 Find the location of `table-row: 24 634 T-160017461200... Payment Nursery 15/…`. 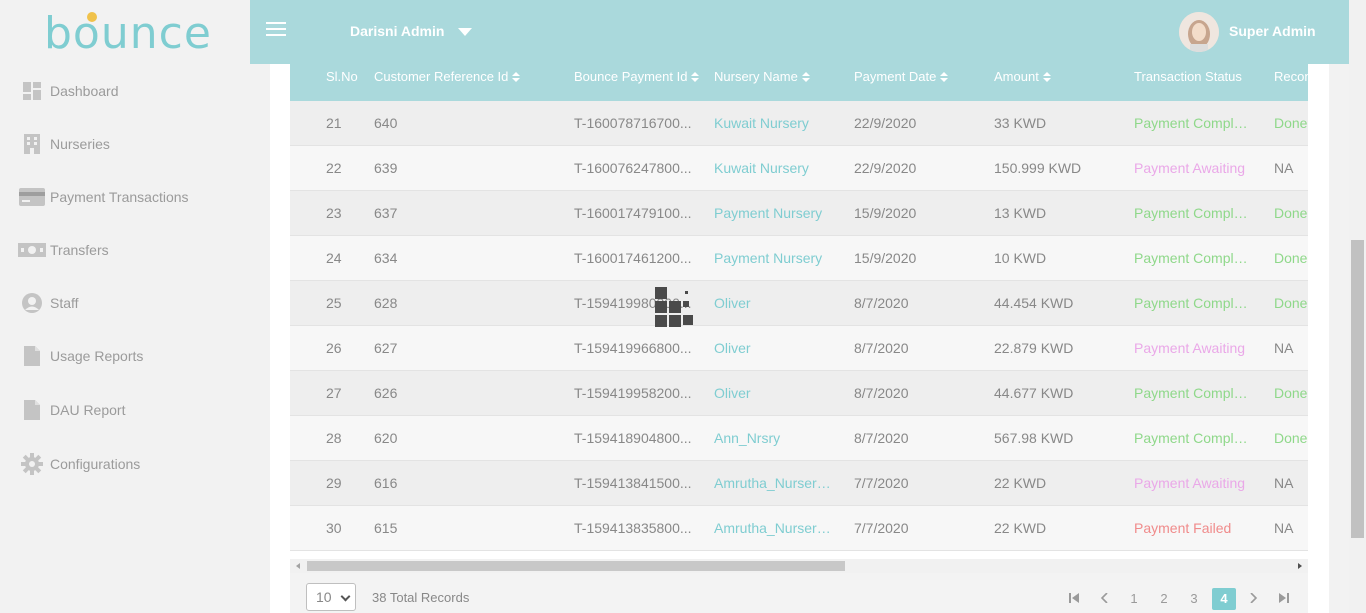

table-row: 24 634 T-160017461200... Payment Nursery 15/… is located at coordinates (799, 258).